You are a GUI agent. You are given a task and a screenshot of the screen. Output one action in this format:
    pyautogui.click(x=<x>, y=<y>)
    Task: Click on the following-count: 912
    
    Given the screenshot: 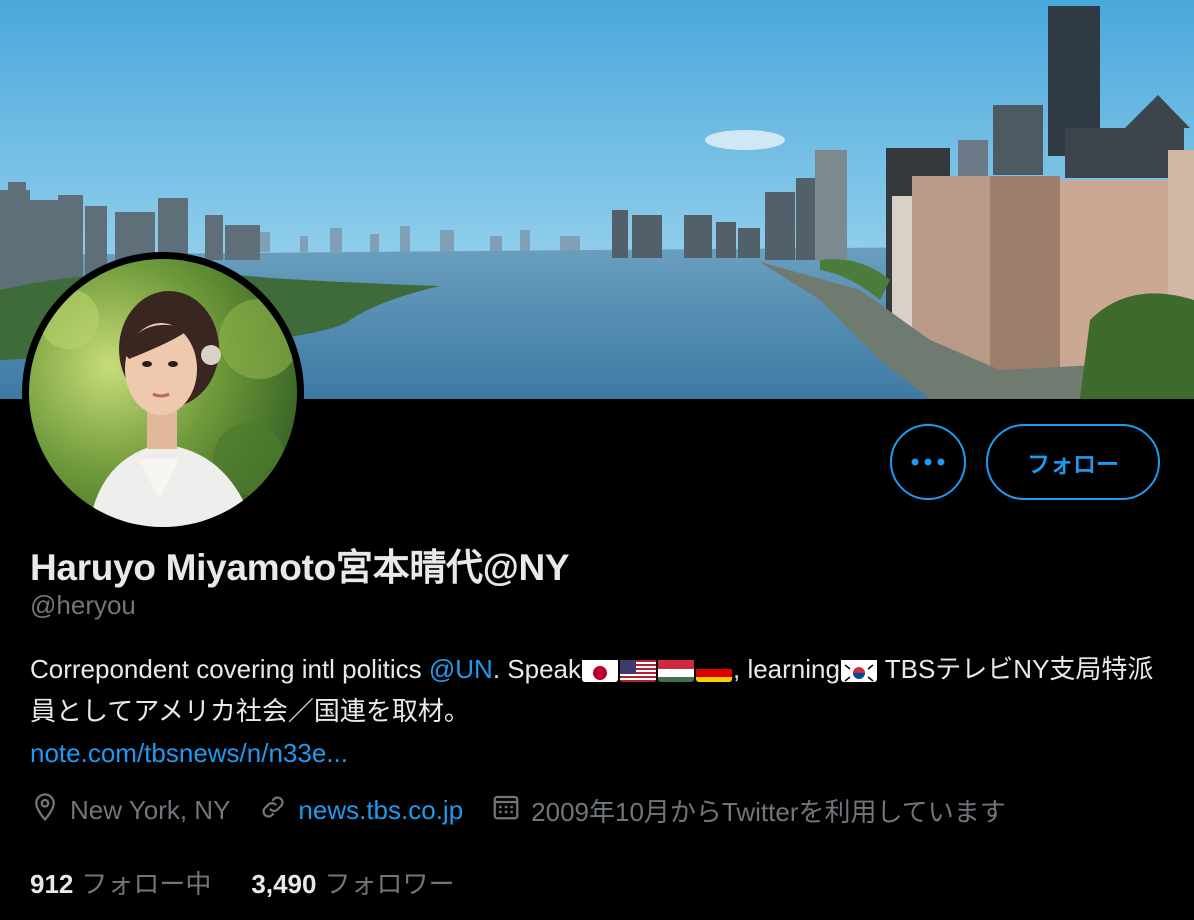 What is the action you would take?
    pyautogui.click(x=52, y=884)
    